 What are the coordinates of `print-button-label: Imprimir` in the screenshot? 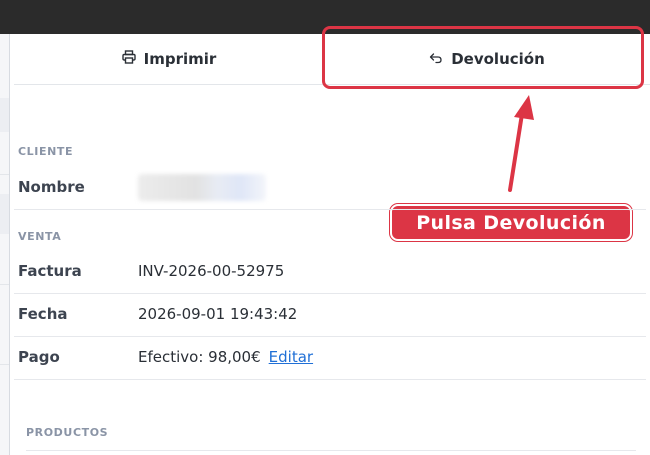 It's located at (180, 59).